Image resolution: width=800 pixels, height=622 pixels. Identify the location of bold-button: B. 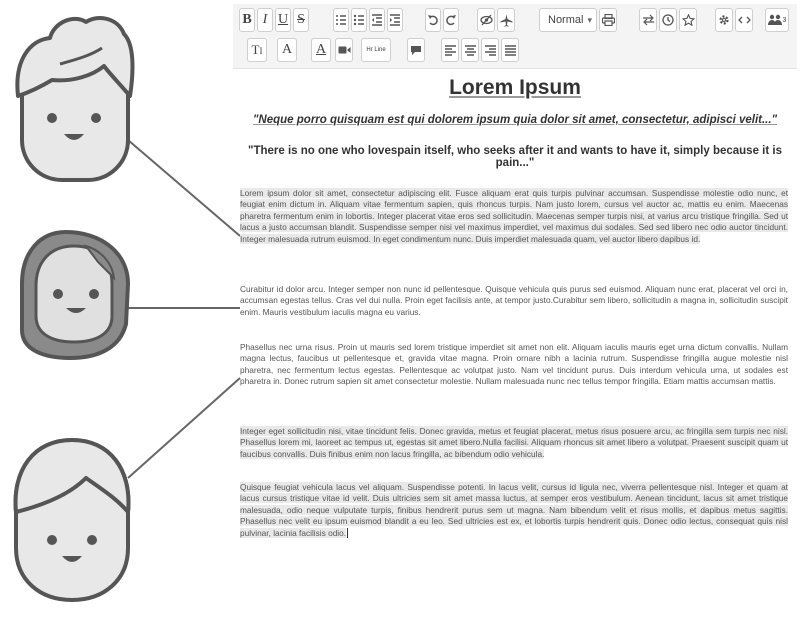
(247, 20).